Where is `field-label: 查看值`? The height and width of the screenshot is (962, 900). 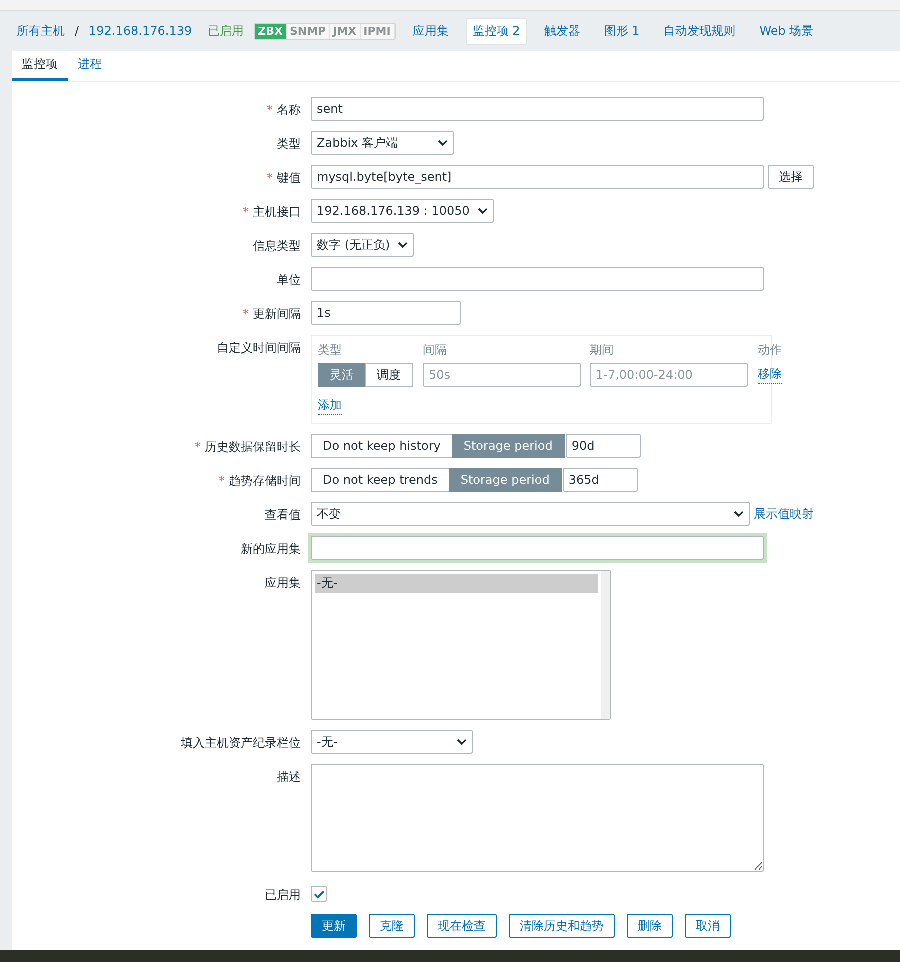
field-label: 查看值 is located at coordinates (282, 515).